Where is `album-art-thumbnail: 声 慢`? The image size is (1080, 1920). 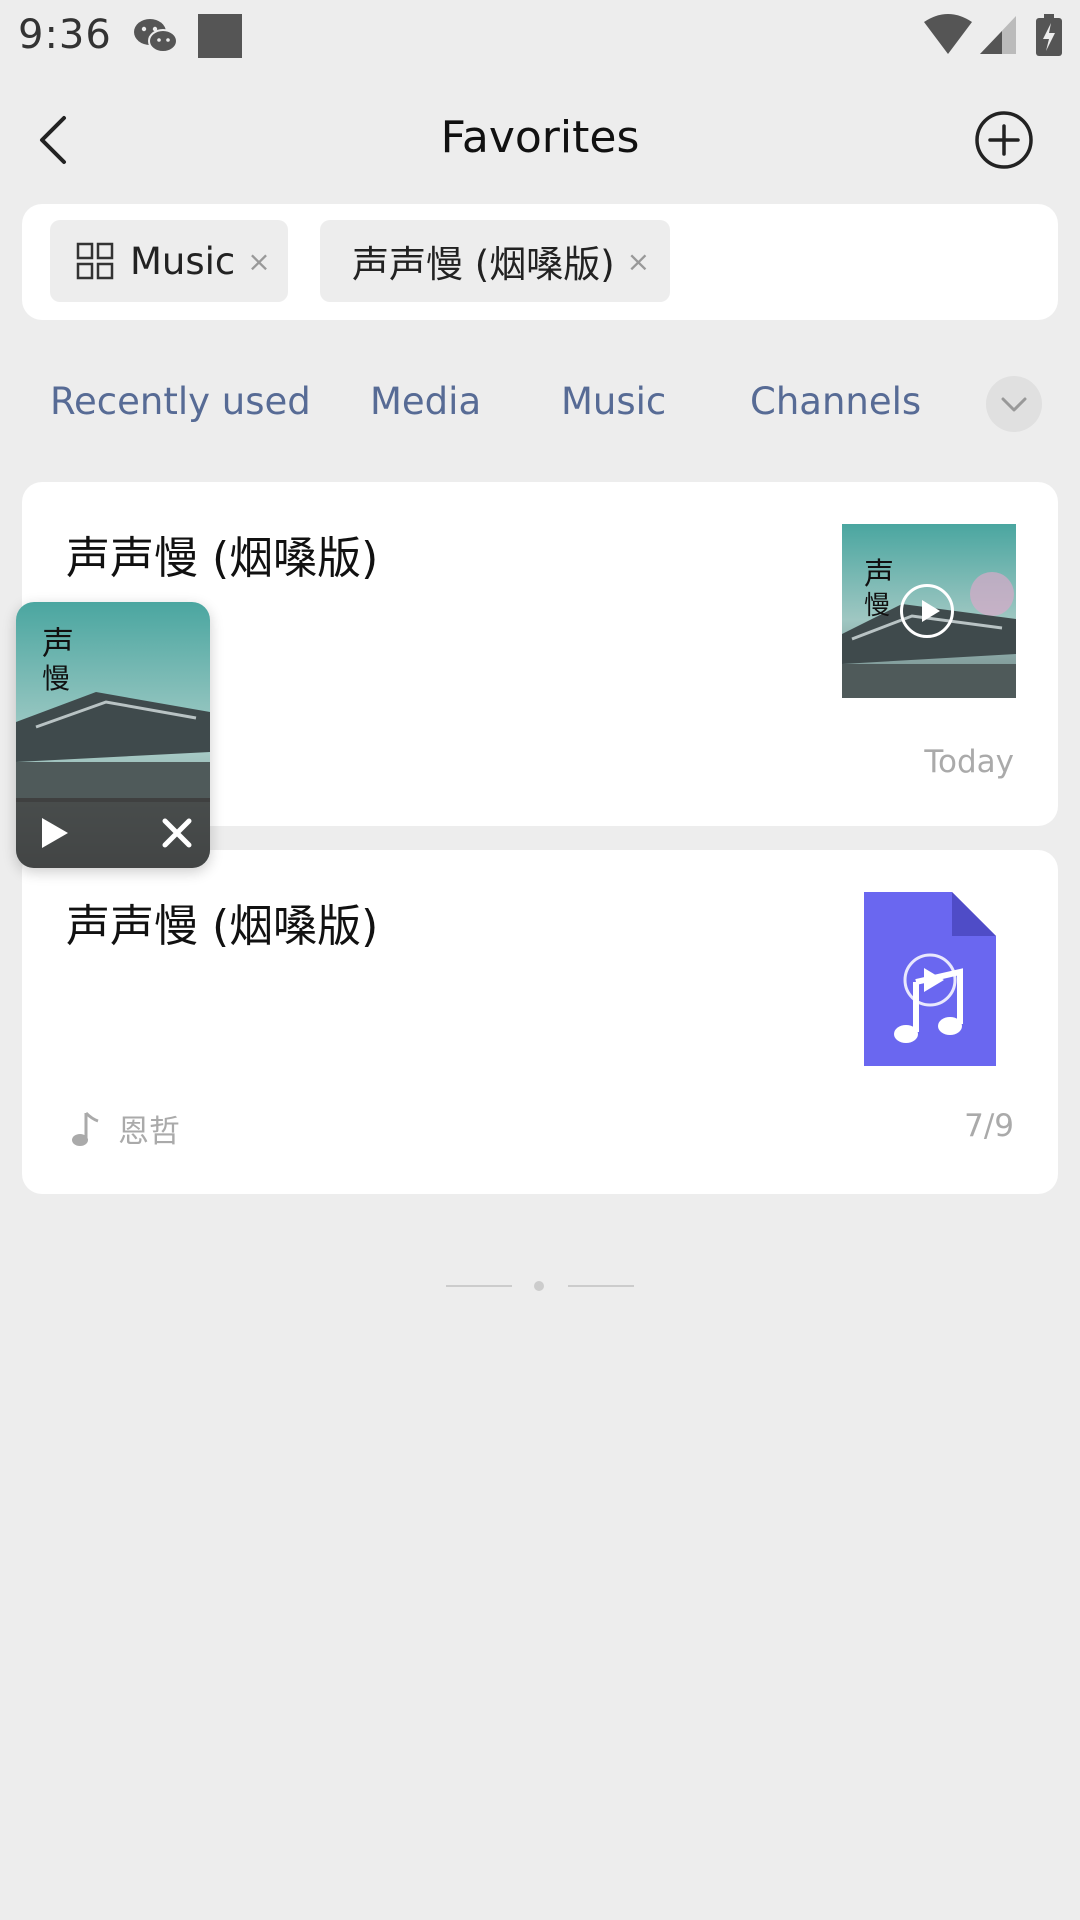
album-art-thumbnail: 声 慢 is located at coordinates (929, 611).